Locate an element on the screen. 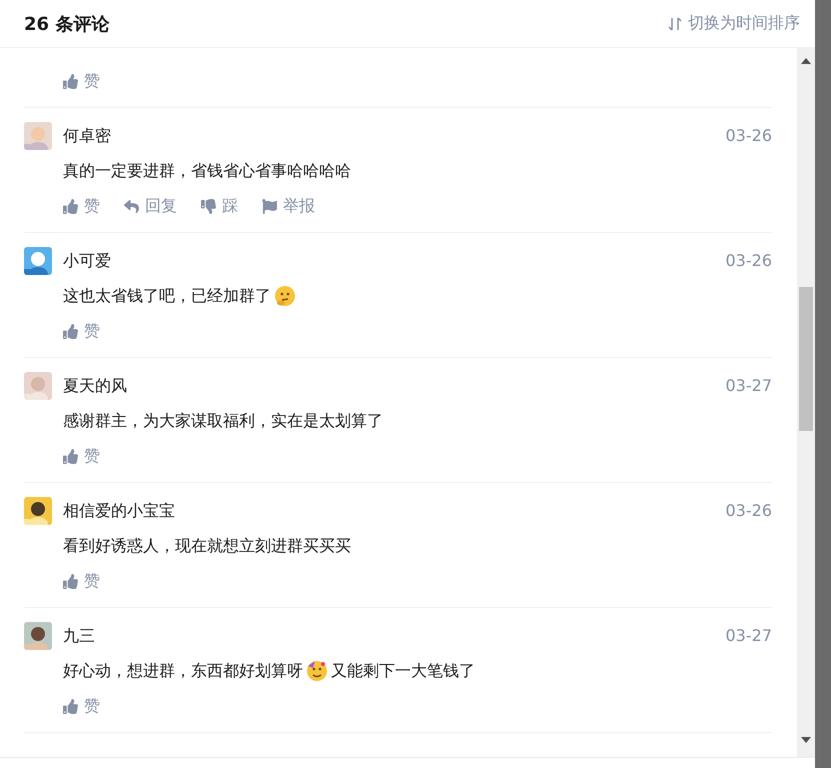 This screenshot has width=831, height=768. sort-button: 切换为时间排序 is located at coordinates (734, 23).